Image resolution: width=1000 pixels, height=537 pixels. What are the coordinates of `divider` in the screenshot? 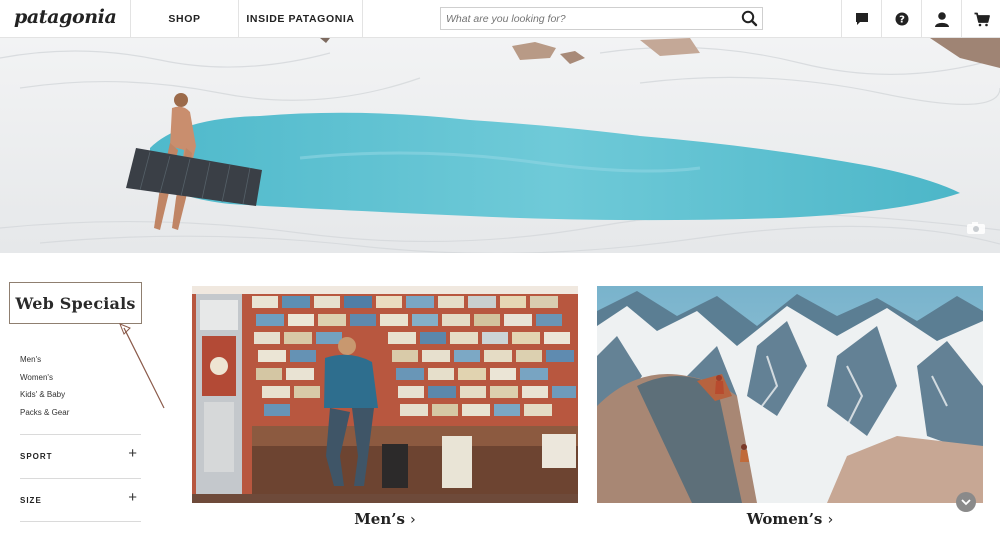 It's located at (80, 521).